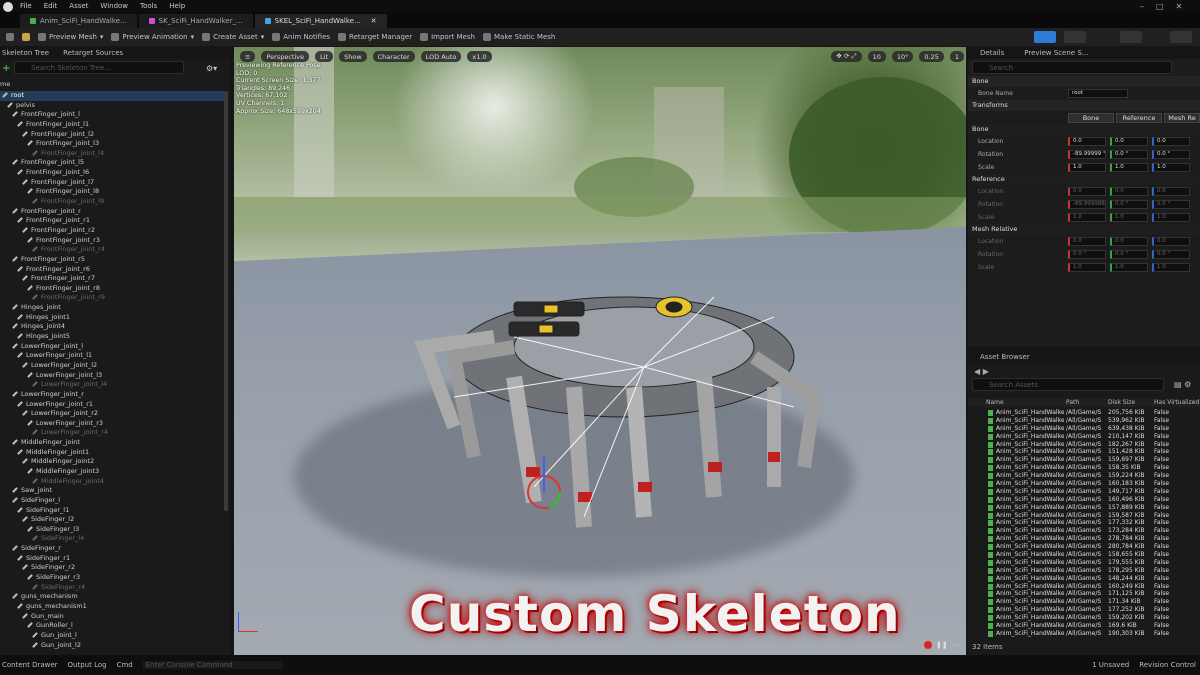 The width and height of the screenshot is (1200, 675). Describe the element at coordinates (1167, 665) in the screenshot. I see `revision-control-button: Revision Control` at that location.